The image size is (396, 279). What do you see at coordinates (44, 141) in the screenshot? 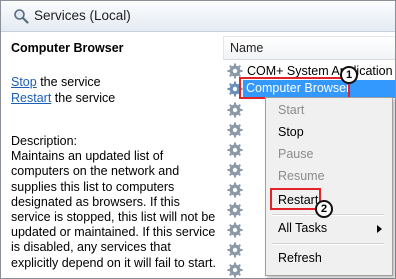
I see `description-label: Description:` at bounding box center [44, 141].